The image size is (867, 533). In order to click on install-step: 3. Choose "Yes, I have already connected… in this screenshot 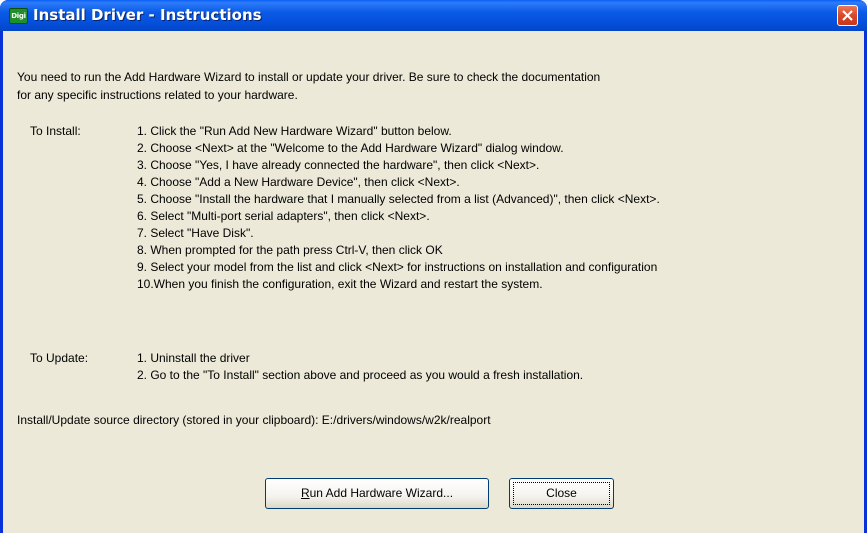, I will do `click(338, 165)`.